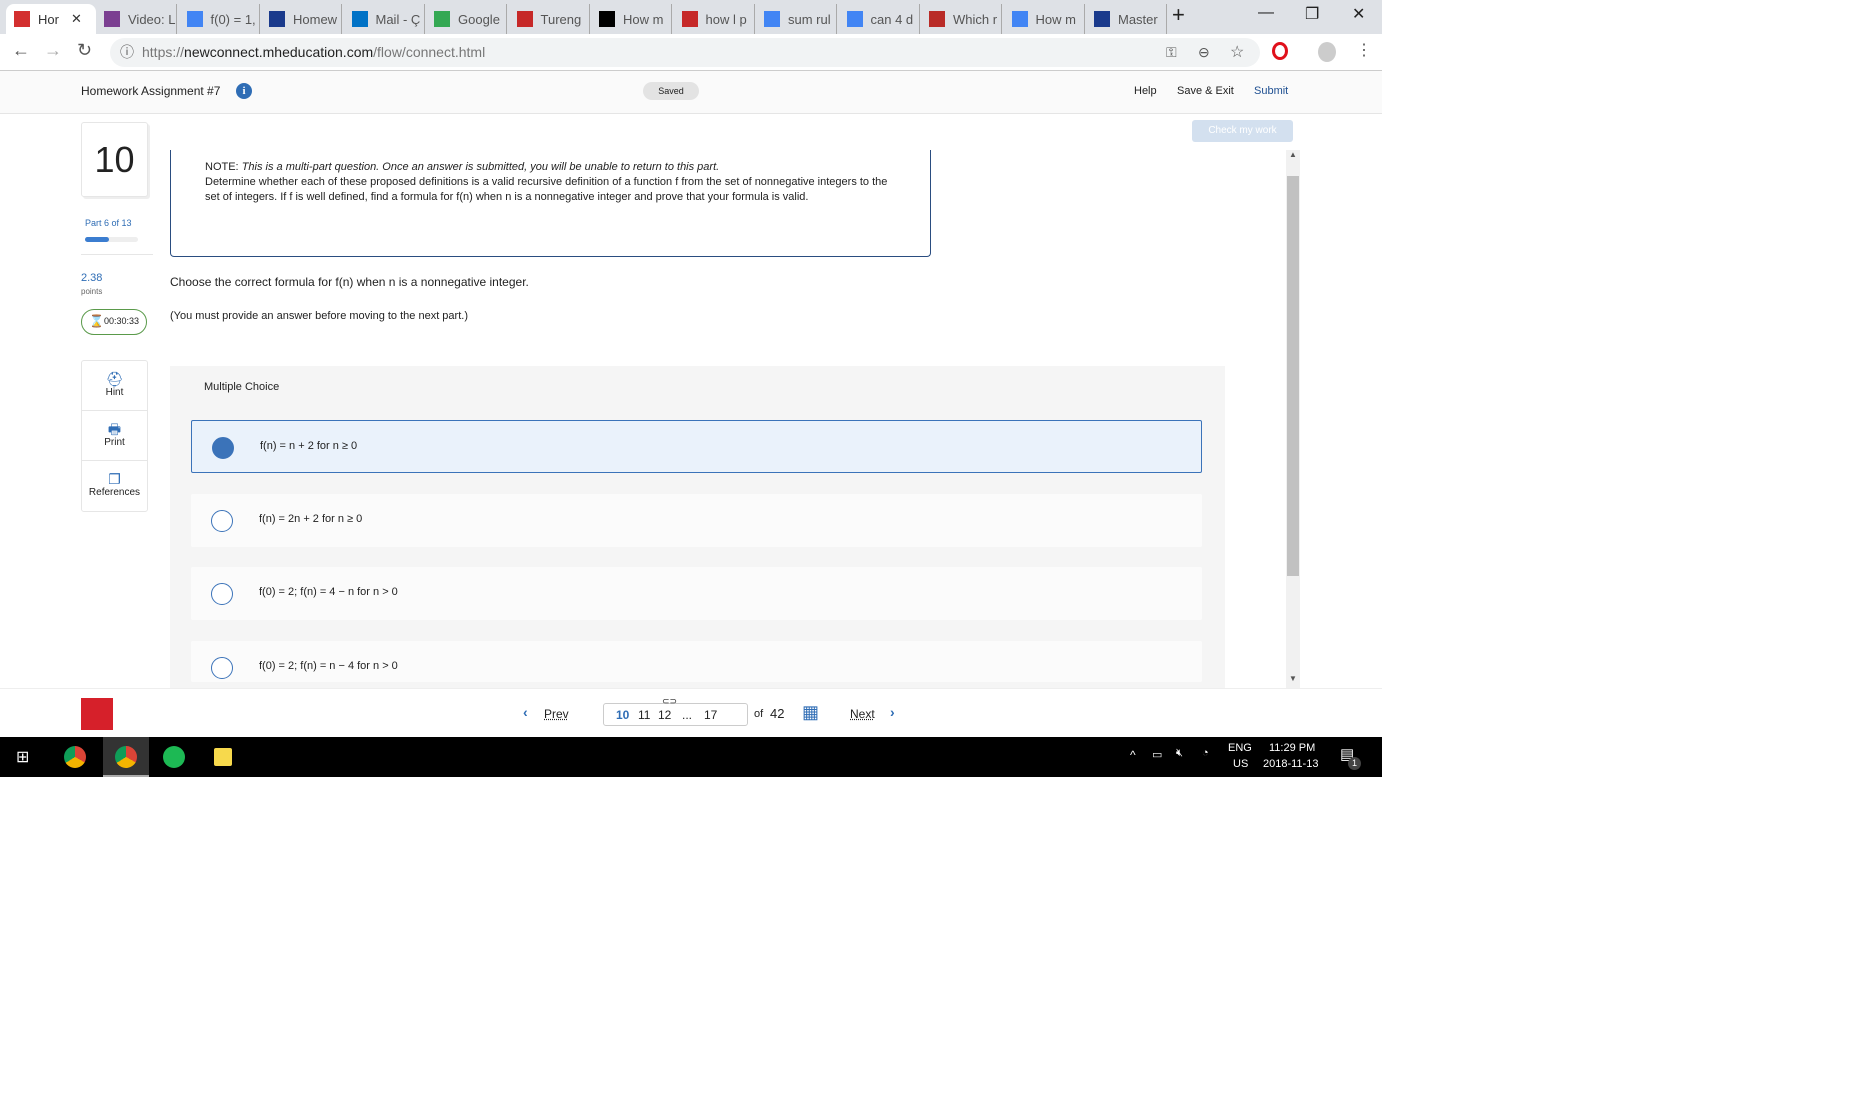 This screenshot has width=1850, height=1100. Describe the element at coordinates (1204, 52) in the screenshot. I see `zoom-icon: ⊖` at that location.